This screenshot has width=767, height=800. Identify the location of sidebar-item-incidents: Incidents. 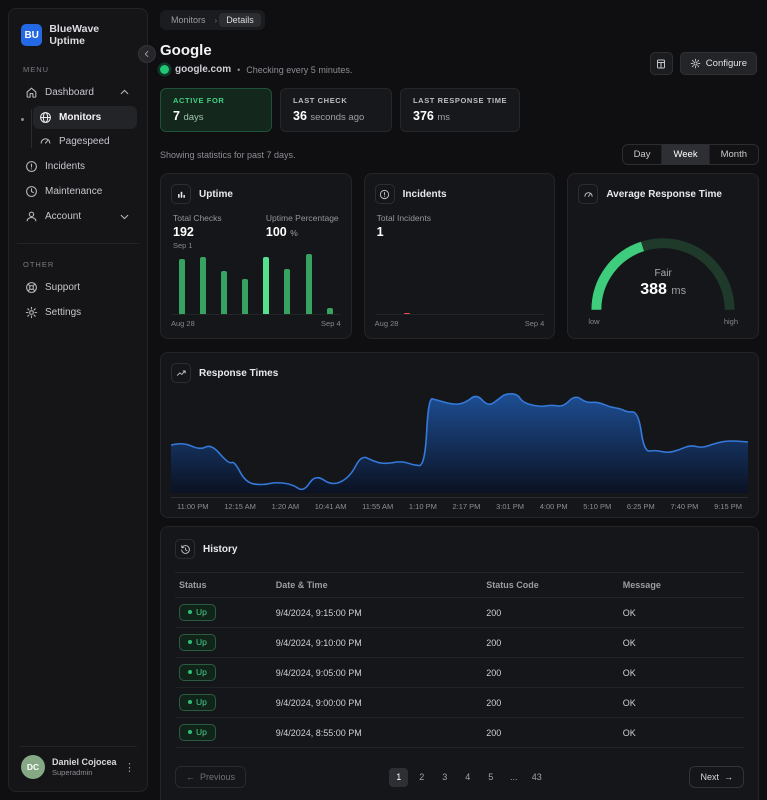
(78, 166).